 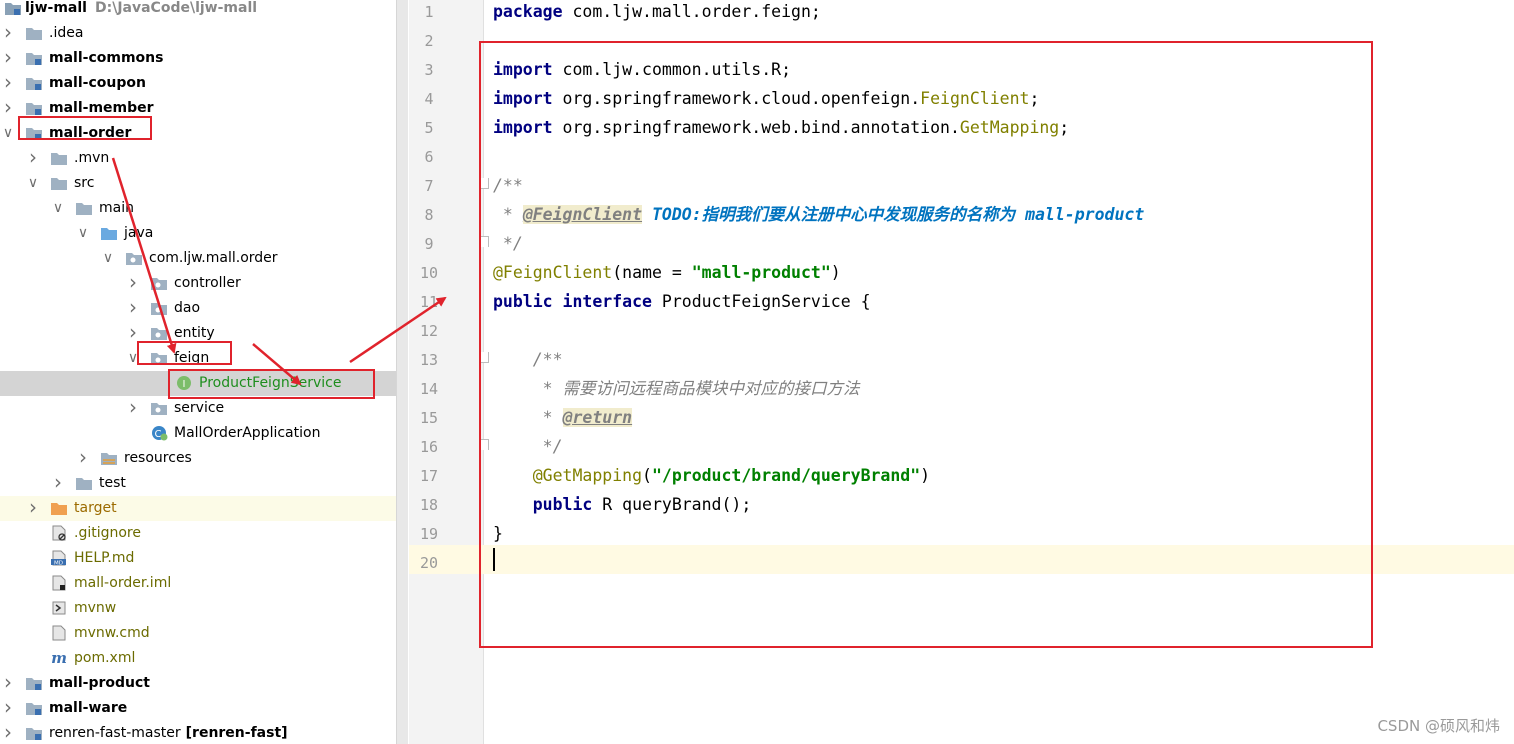 I want to click on arrow-service-to-code, so click(x=398, y=330).